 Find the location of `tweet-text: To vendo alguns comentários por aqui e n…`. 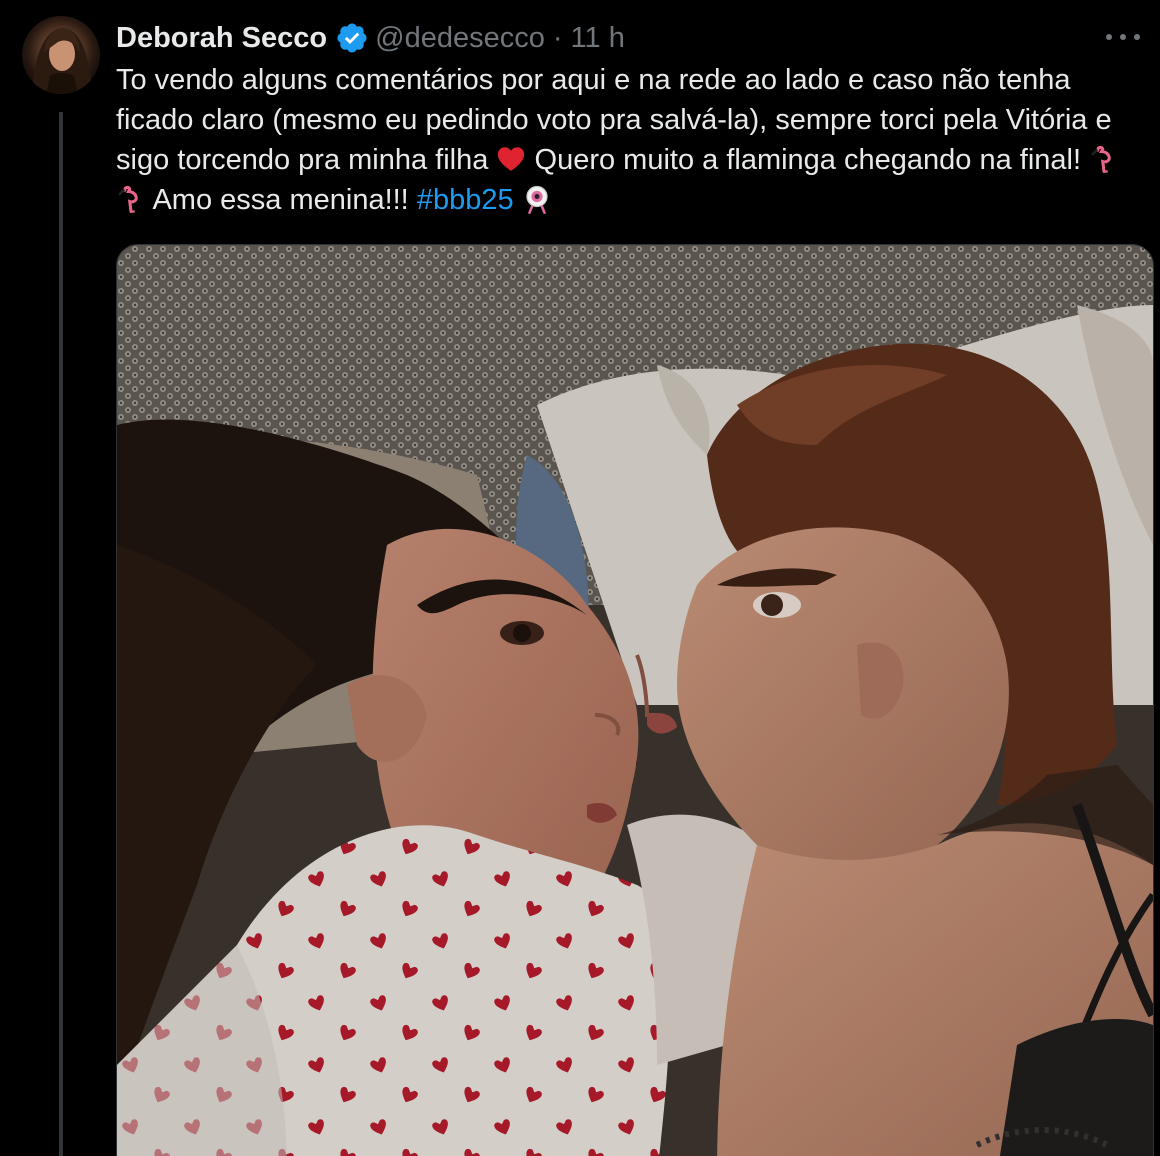

tweet-text: To vendo alguns comentários por aqui e n… is located at coordinates (621, 140).